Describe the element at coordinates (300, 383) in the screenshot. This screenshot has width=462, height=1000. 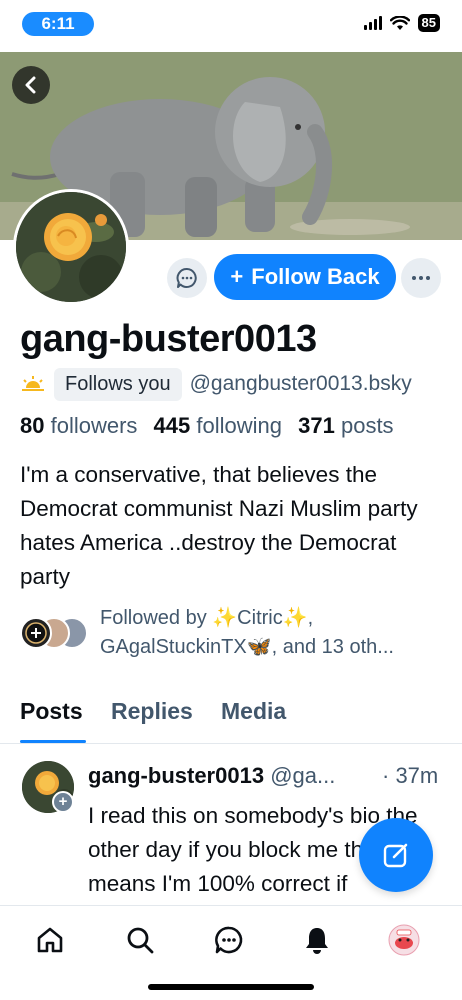
I see `profile-handle: @gangbuster0013.bsky` at that location.